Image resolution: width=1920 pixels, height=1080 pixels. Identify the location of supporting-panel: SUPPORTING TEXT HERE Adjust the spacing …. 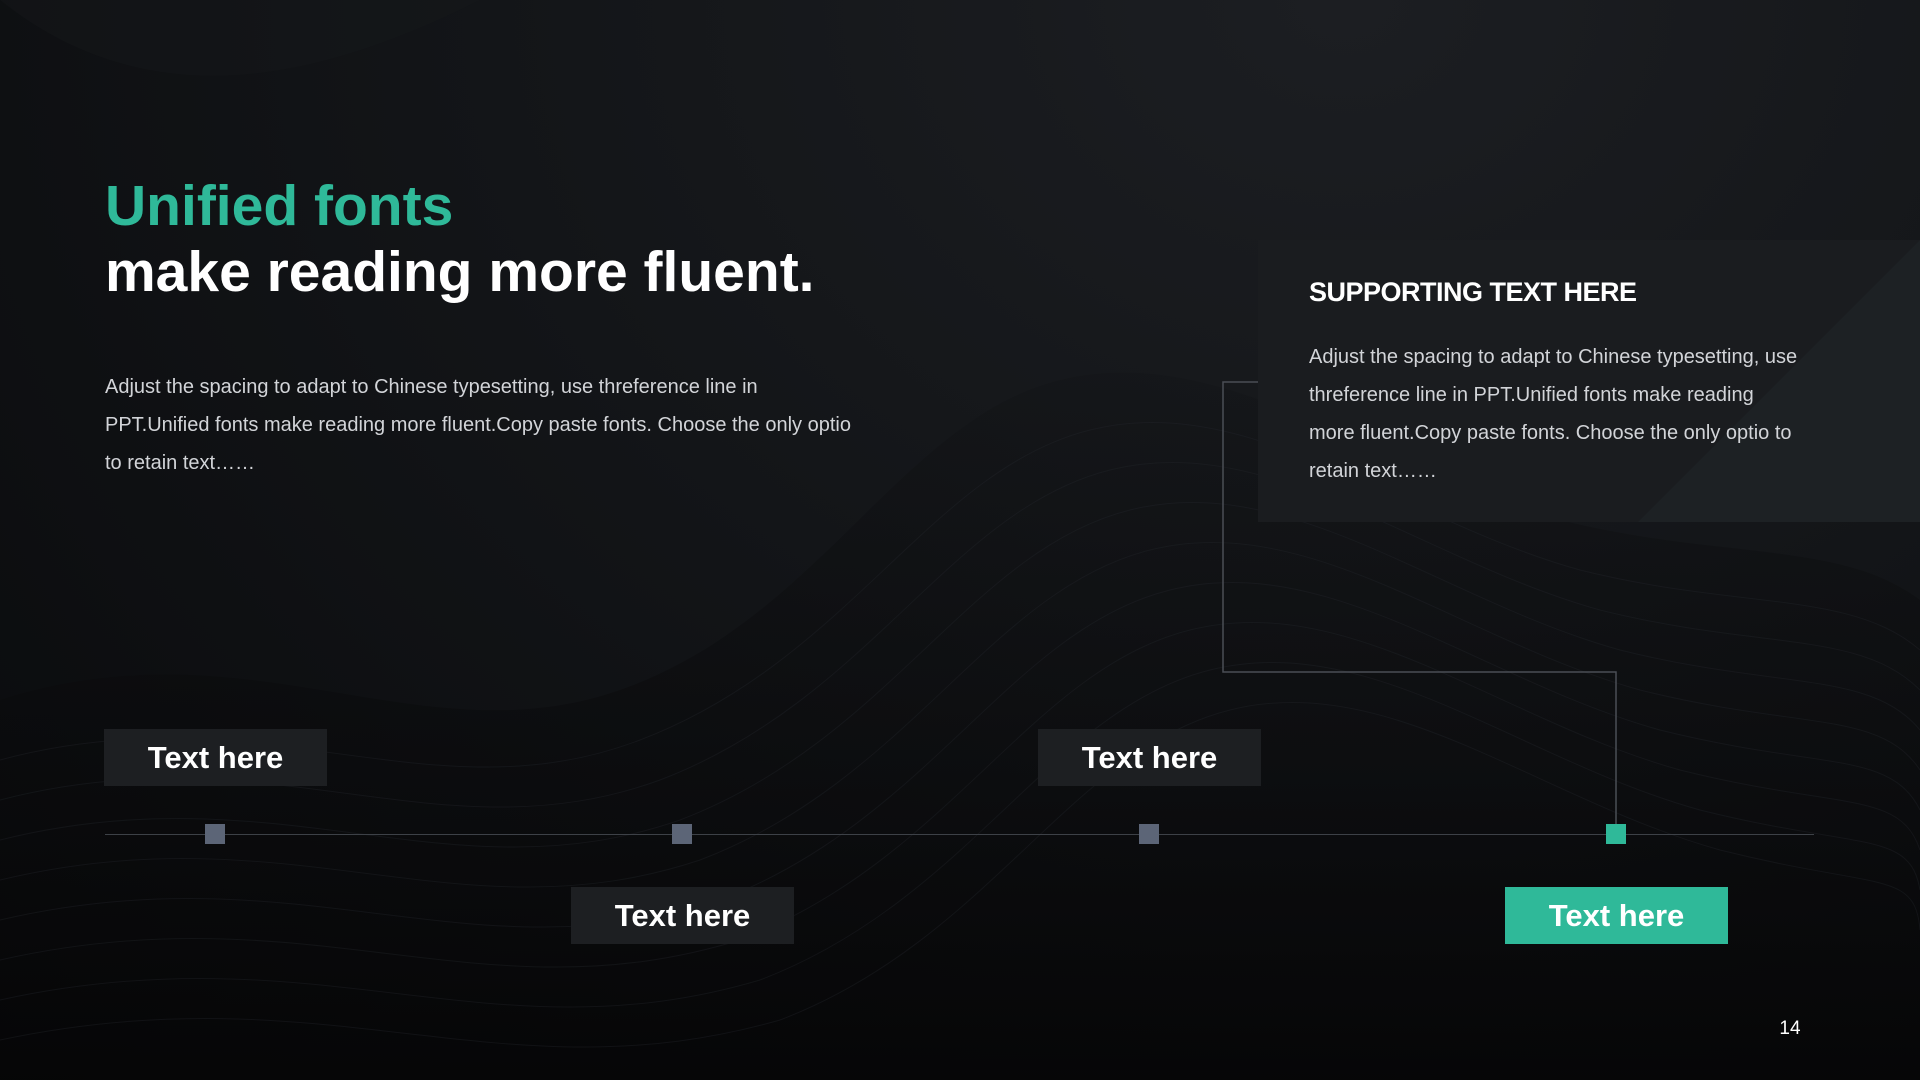
(1589, 381).